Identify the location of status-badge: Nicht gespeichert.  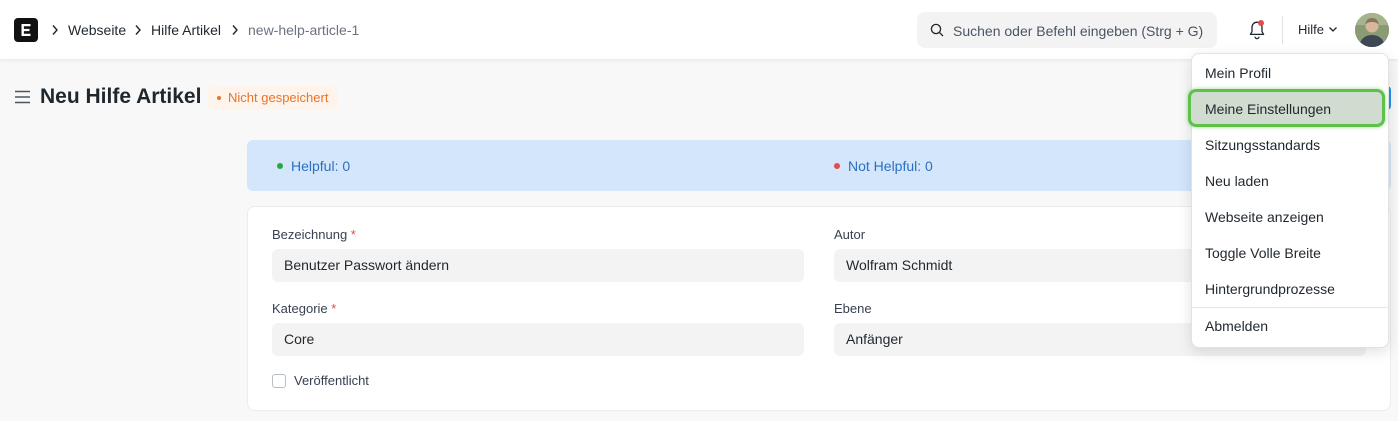
(273, 98).